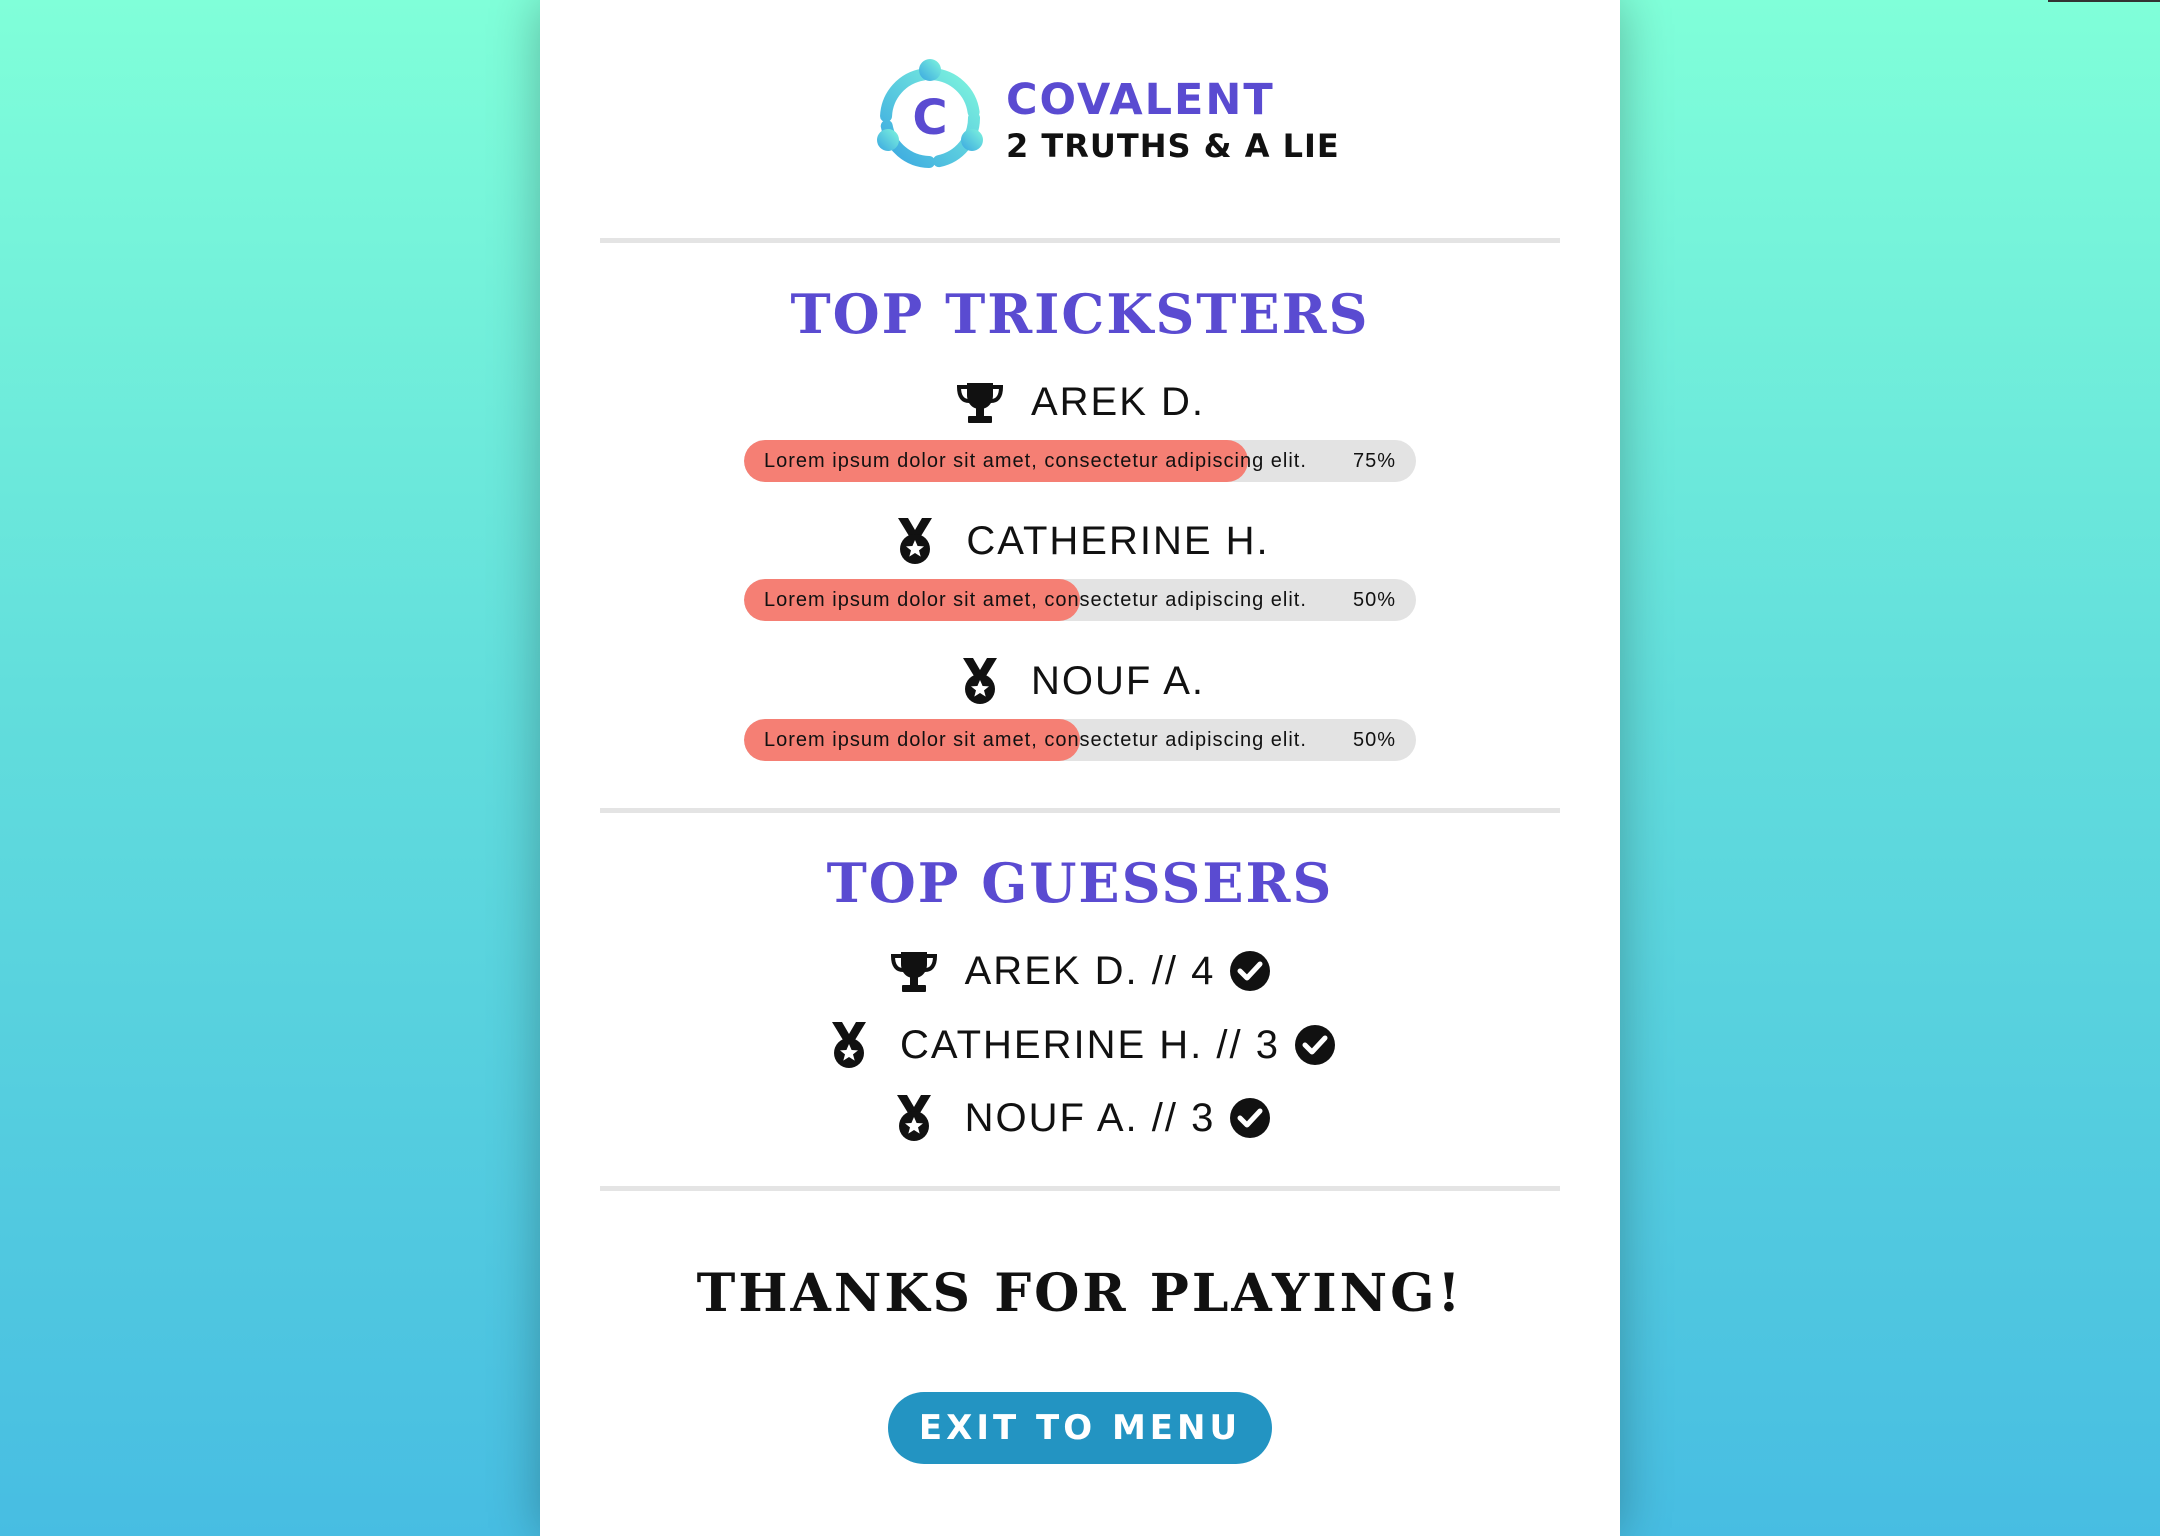  Describe the element at coordinates (1118, 401) in the screenshot. I see `trickster-name: AREK D.` at that location.